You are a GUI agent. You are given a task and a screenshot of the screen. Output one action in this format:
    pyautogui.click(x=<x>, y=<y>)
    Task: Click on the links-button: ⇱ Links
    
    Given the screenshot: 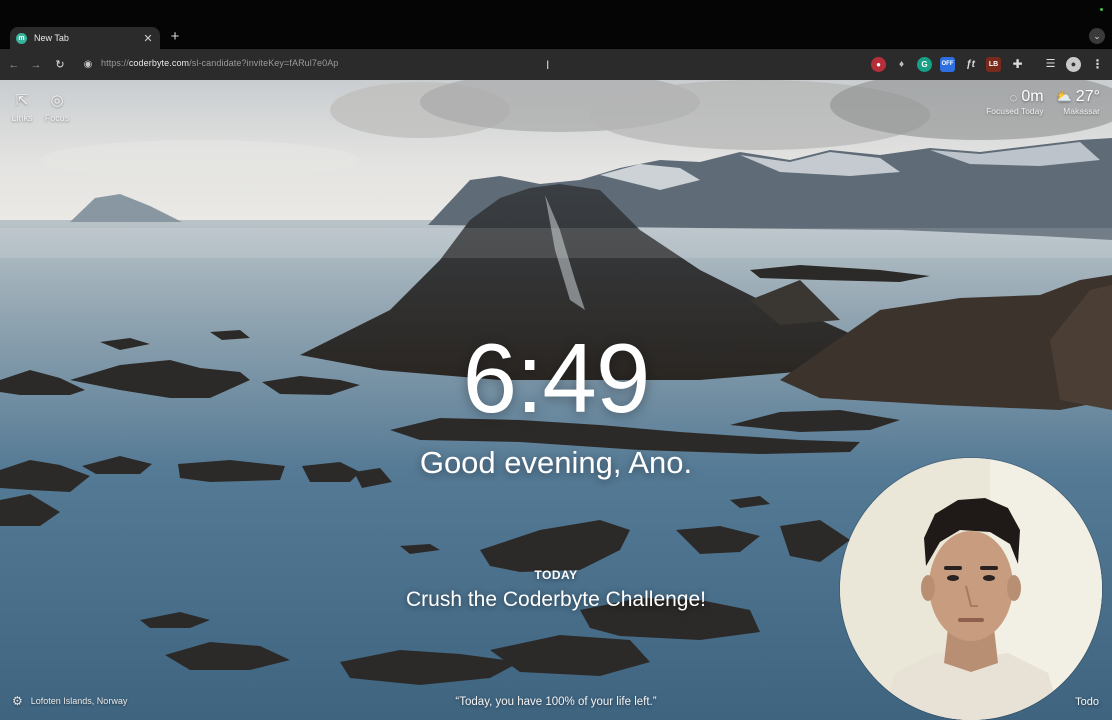 What is the action you would take?
    pyautogui.click(x=22, y=107)
    